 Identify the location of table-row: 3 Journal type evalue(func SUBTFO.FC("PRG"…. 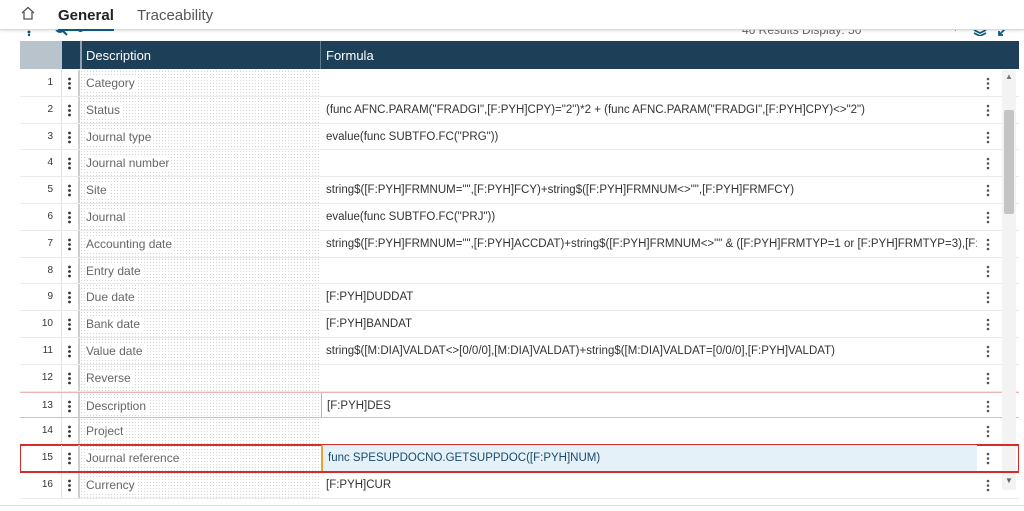
(519, 137).